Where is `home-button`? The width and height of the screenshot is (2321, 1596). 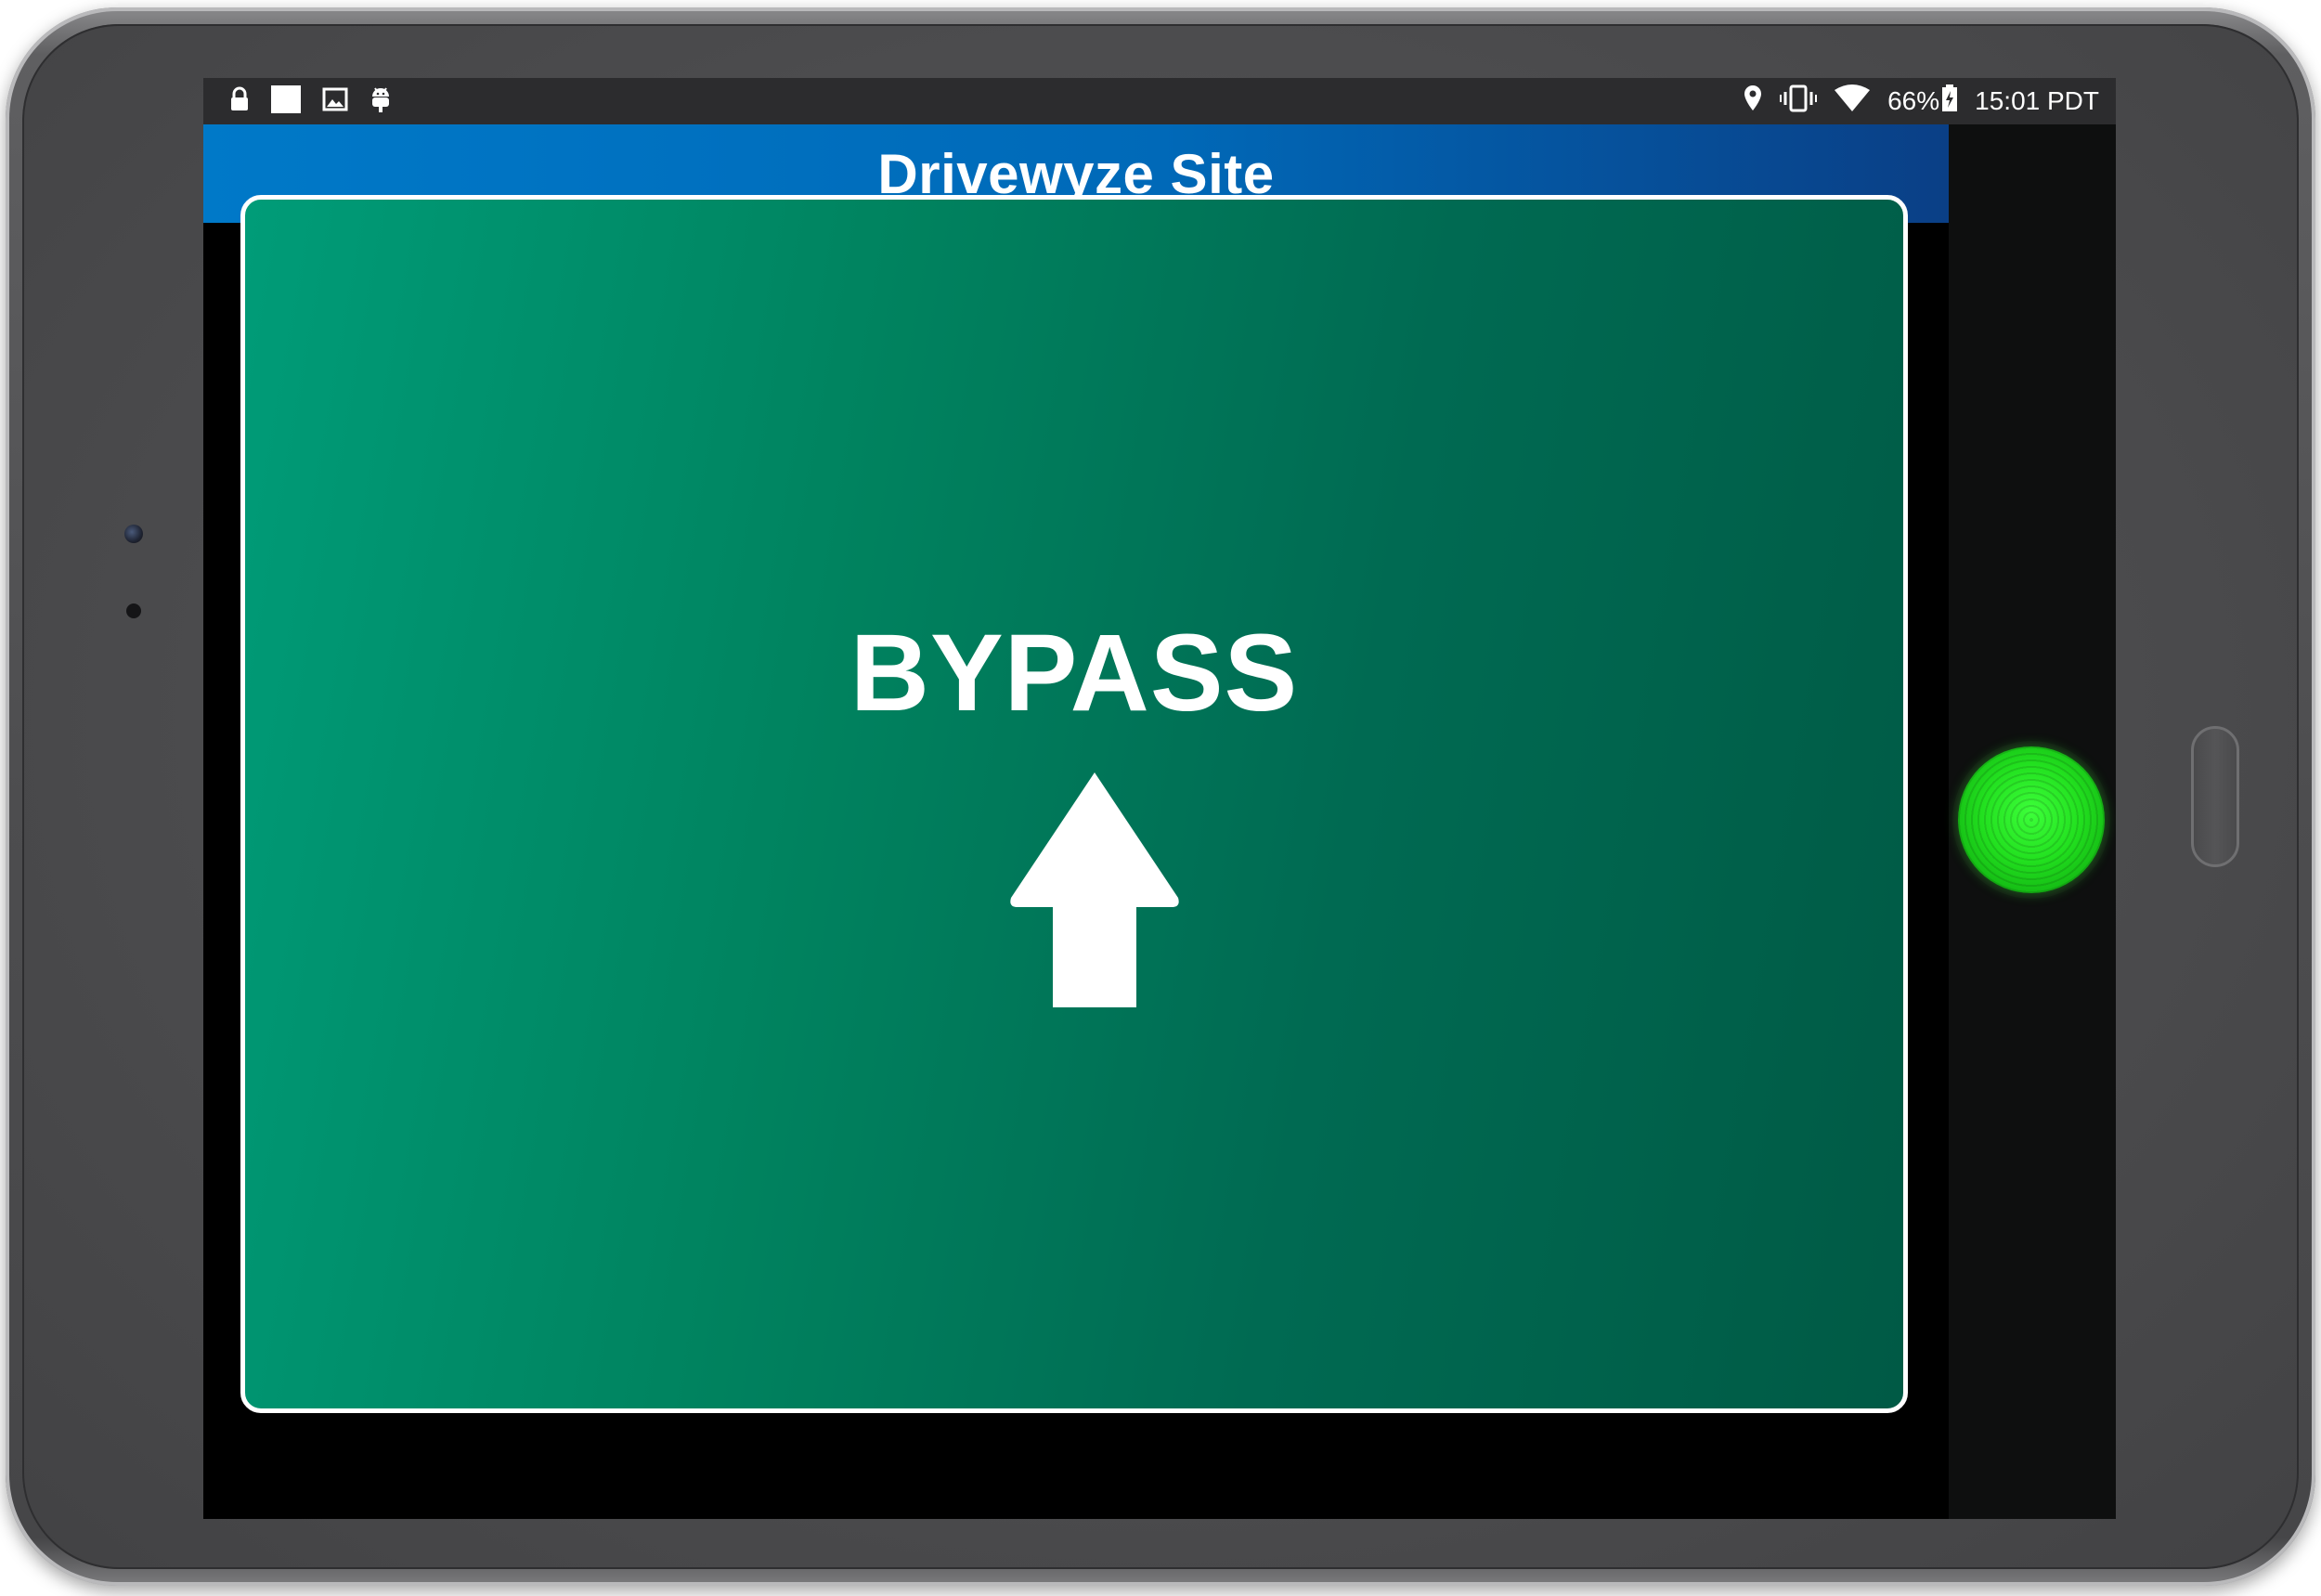
home-button is located at coordinates (2215, 797).